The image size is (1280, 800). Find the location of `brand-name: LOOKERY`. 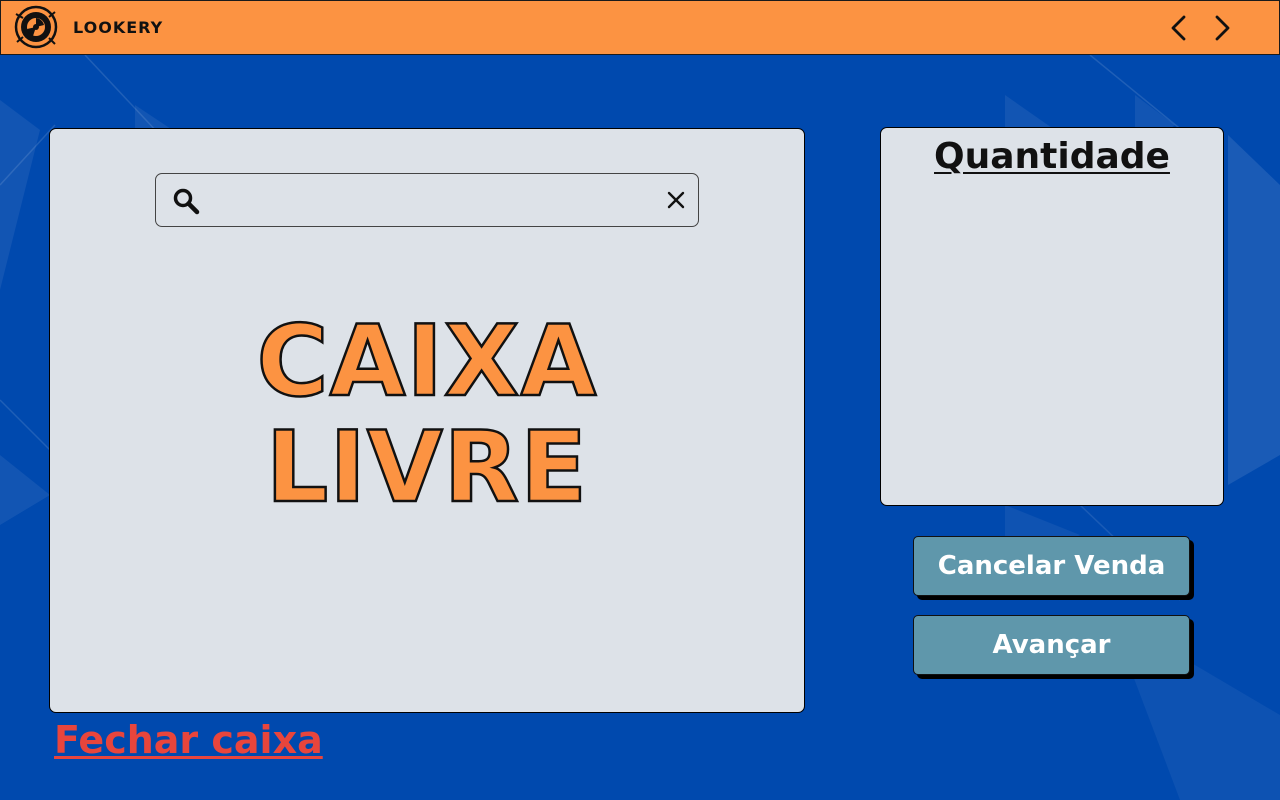

brand-name: LOOKERY is located at coordinates (118, 27).